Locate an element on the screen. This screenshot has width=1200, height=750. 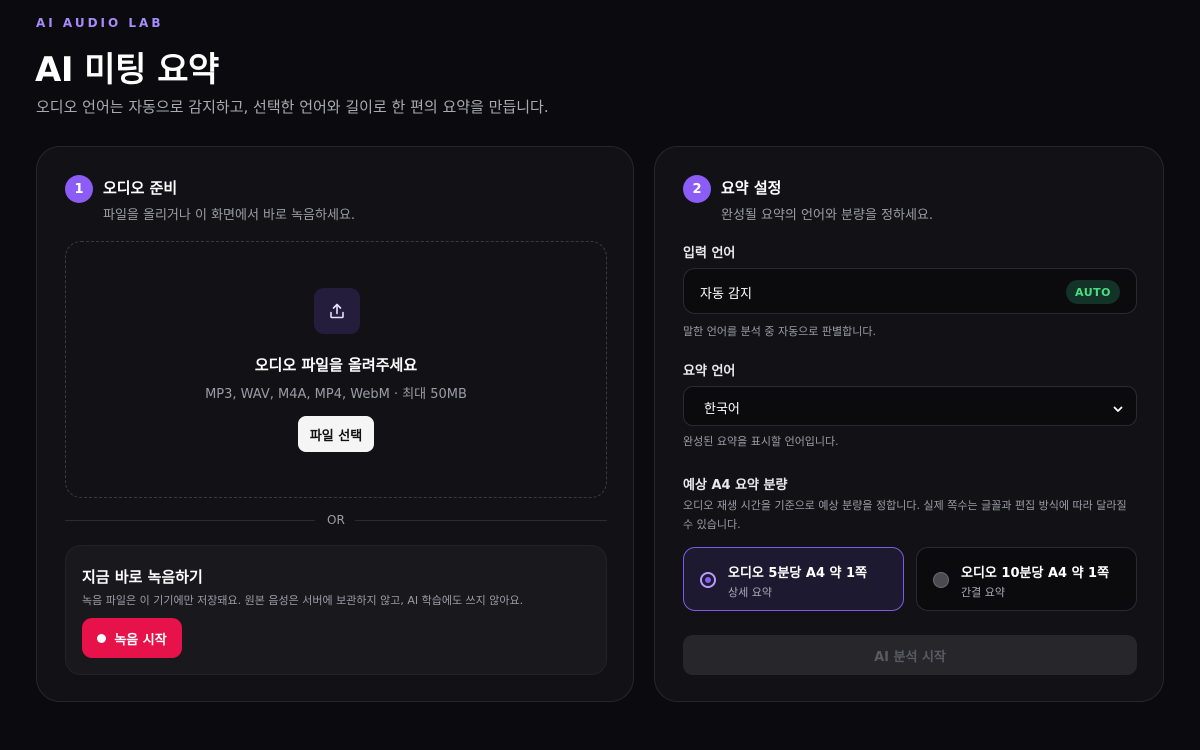
auto-badge: AUTO is located at coordinates (1093, 292).